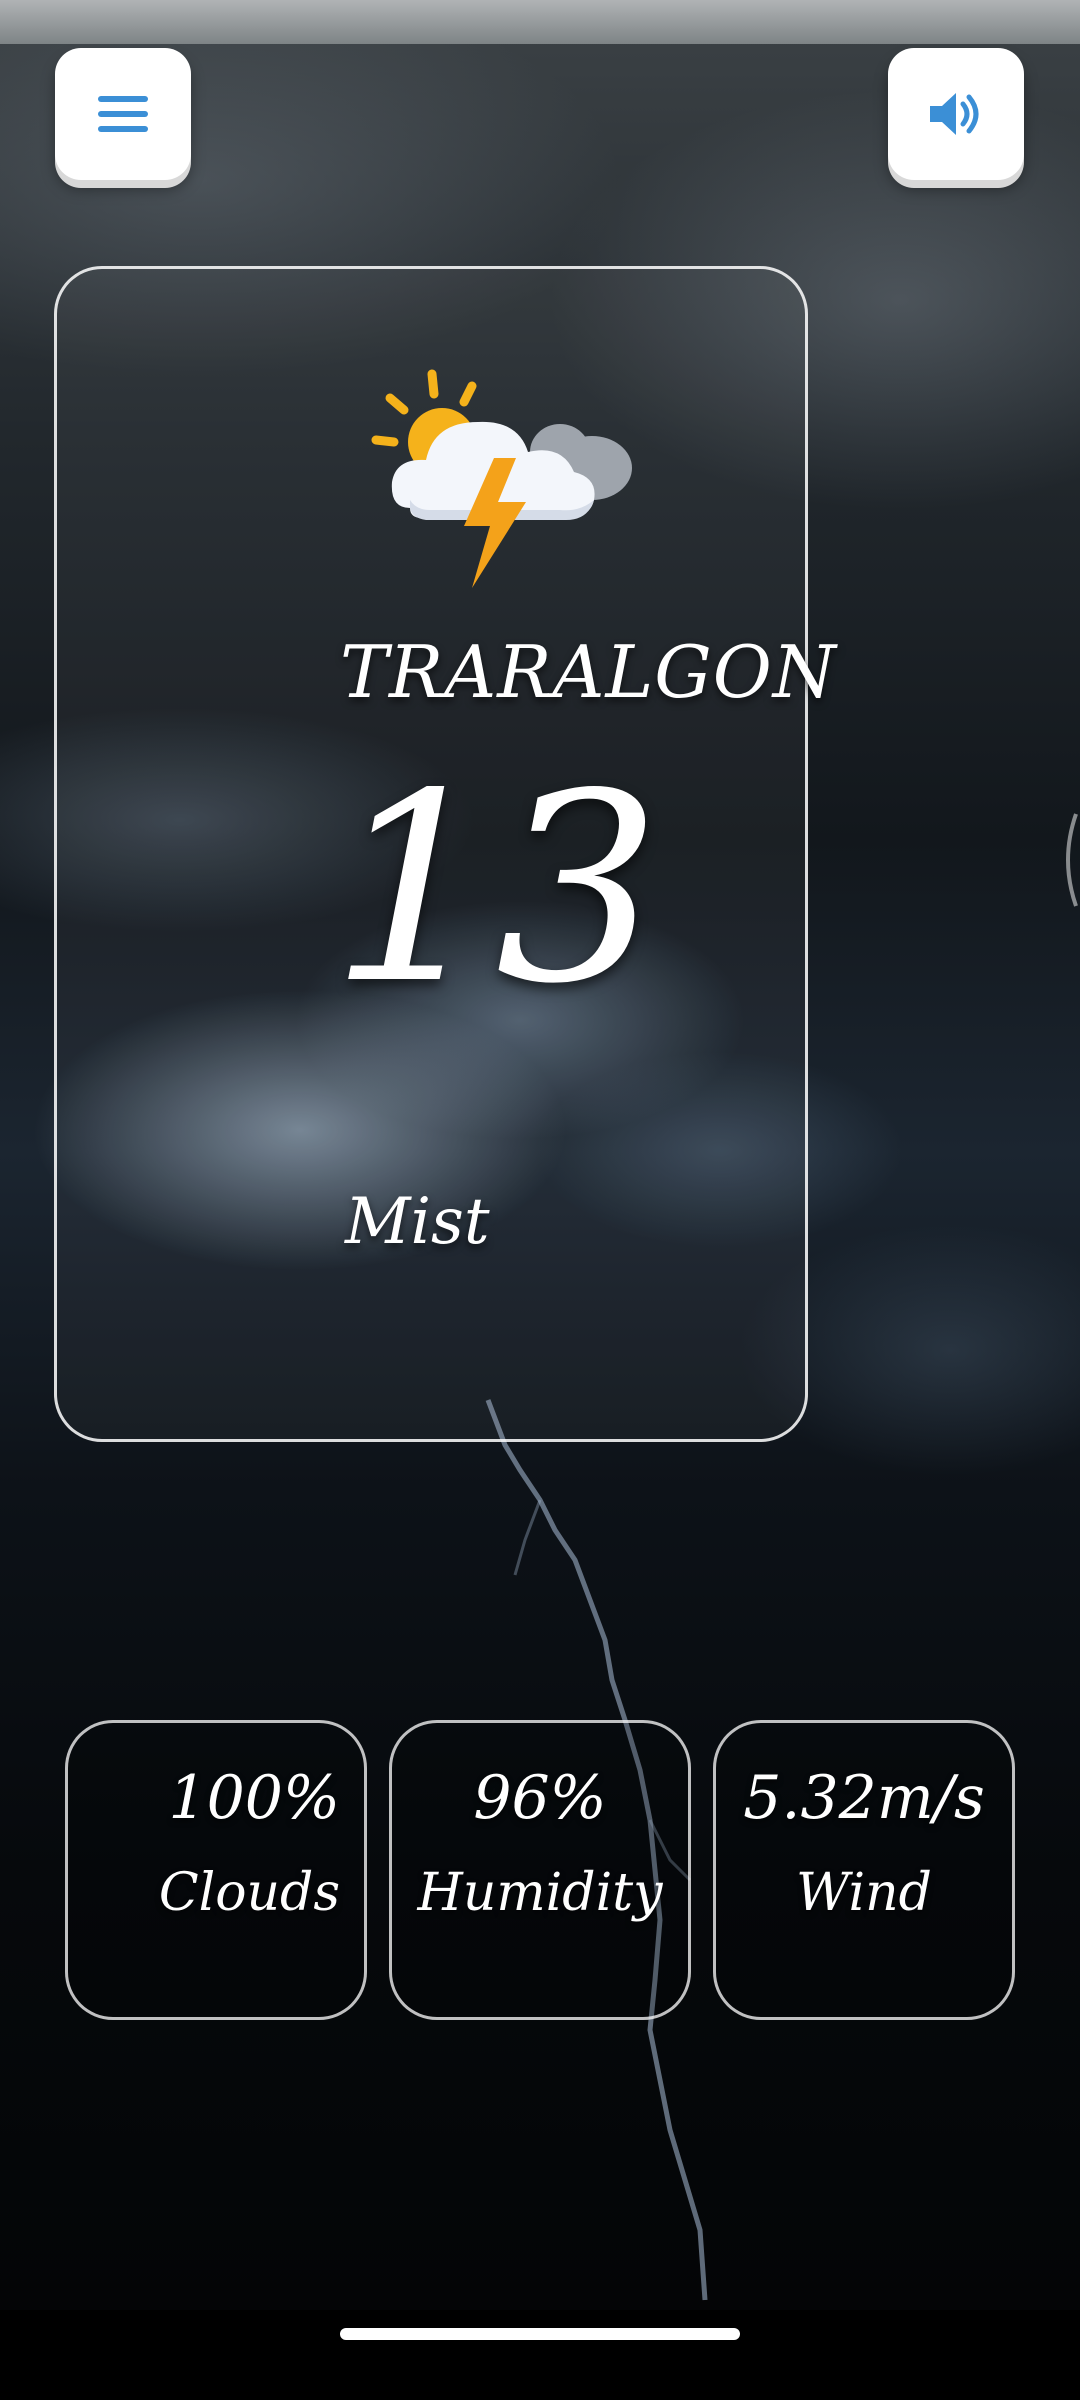 The height and width of the screenshot is (2400, 1080). What do you see at coordinates (540, 2355) in the screenshot?
I see `navigation-bar` at bounding box center [540, 2355].